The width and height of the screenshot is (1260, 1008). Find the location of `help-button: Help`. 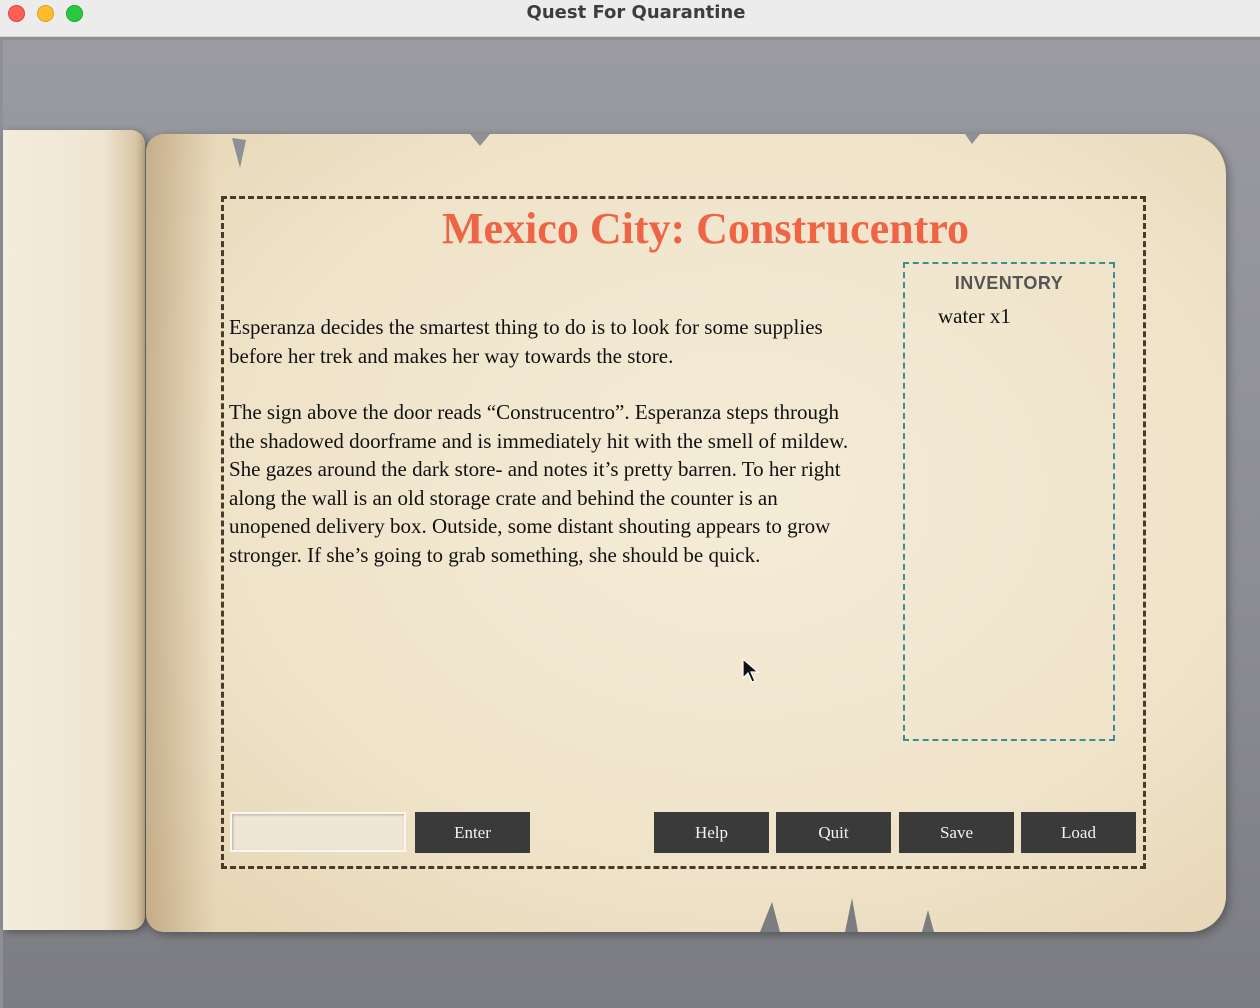

help-button: Help is located at coordinates (711, 832).